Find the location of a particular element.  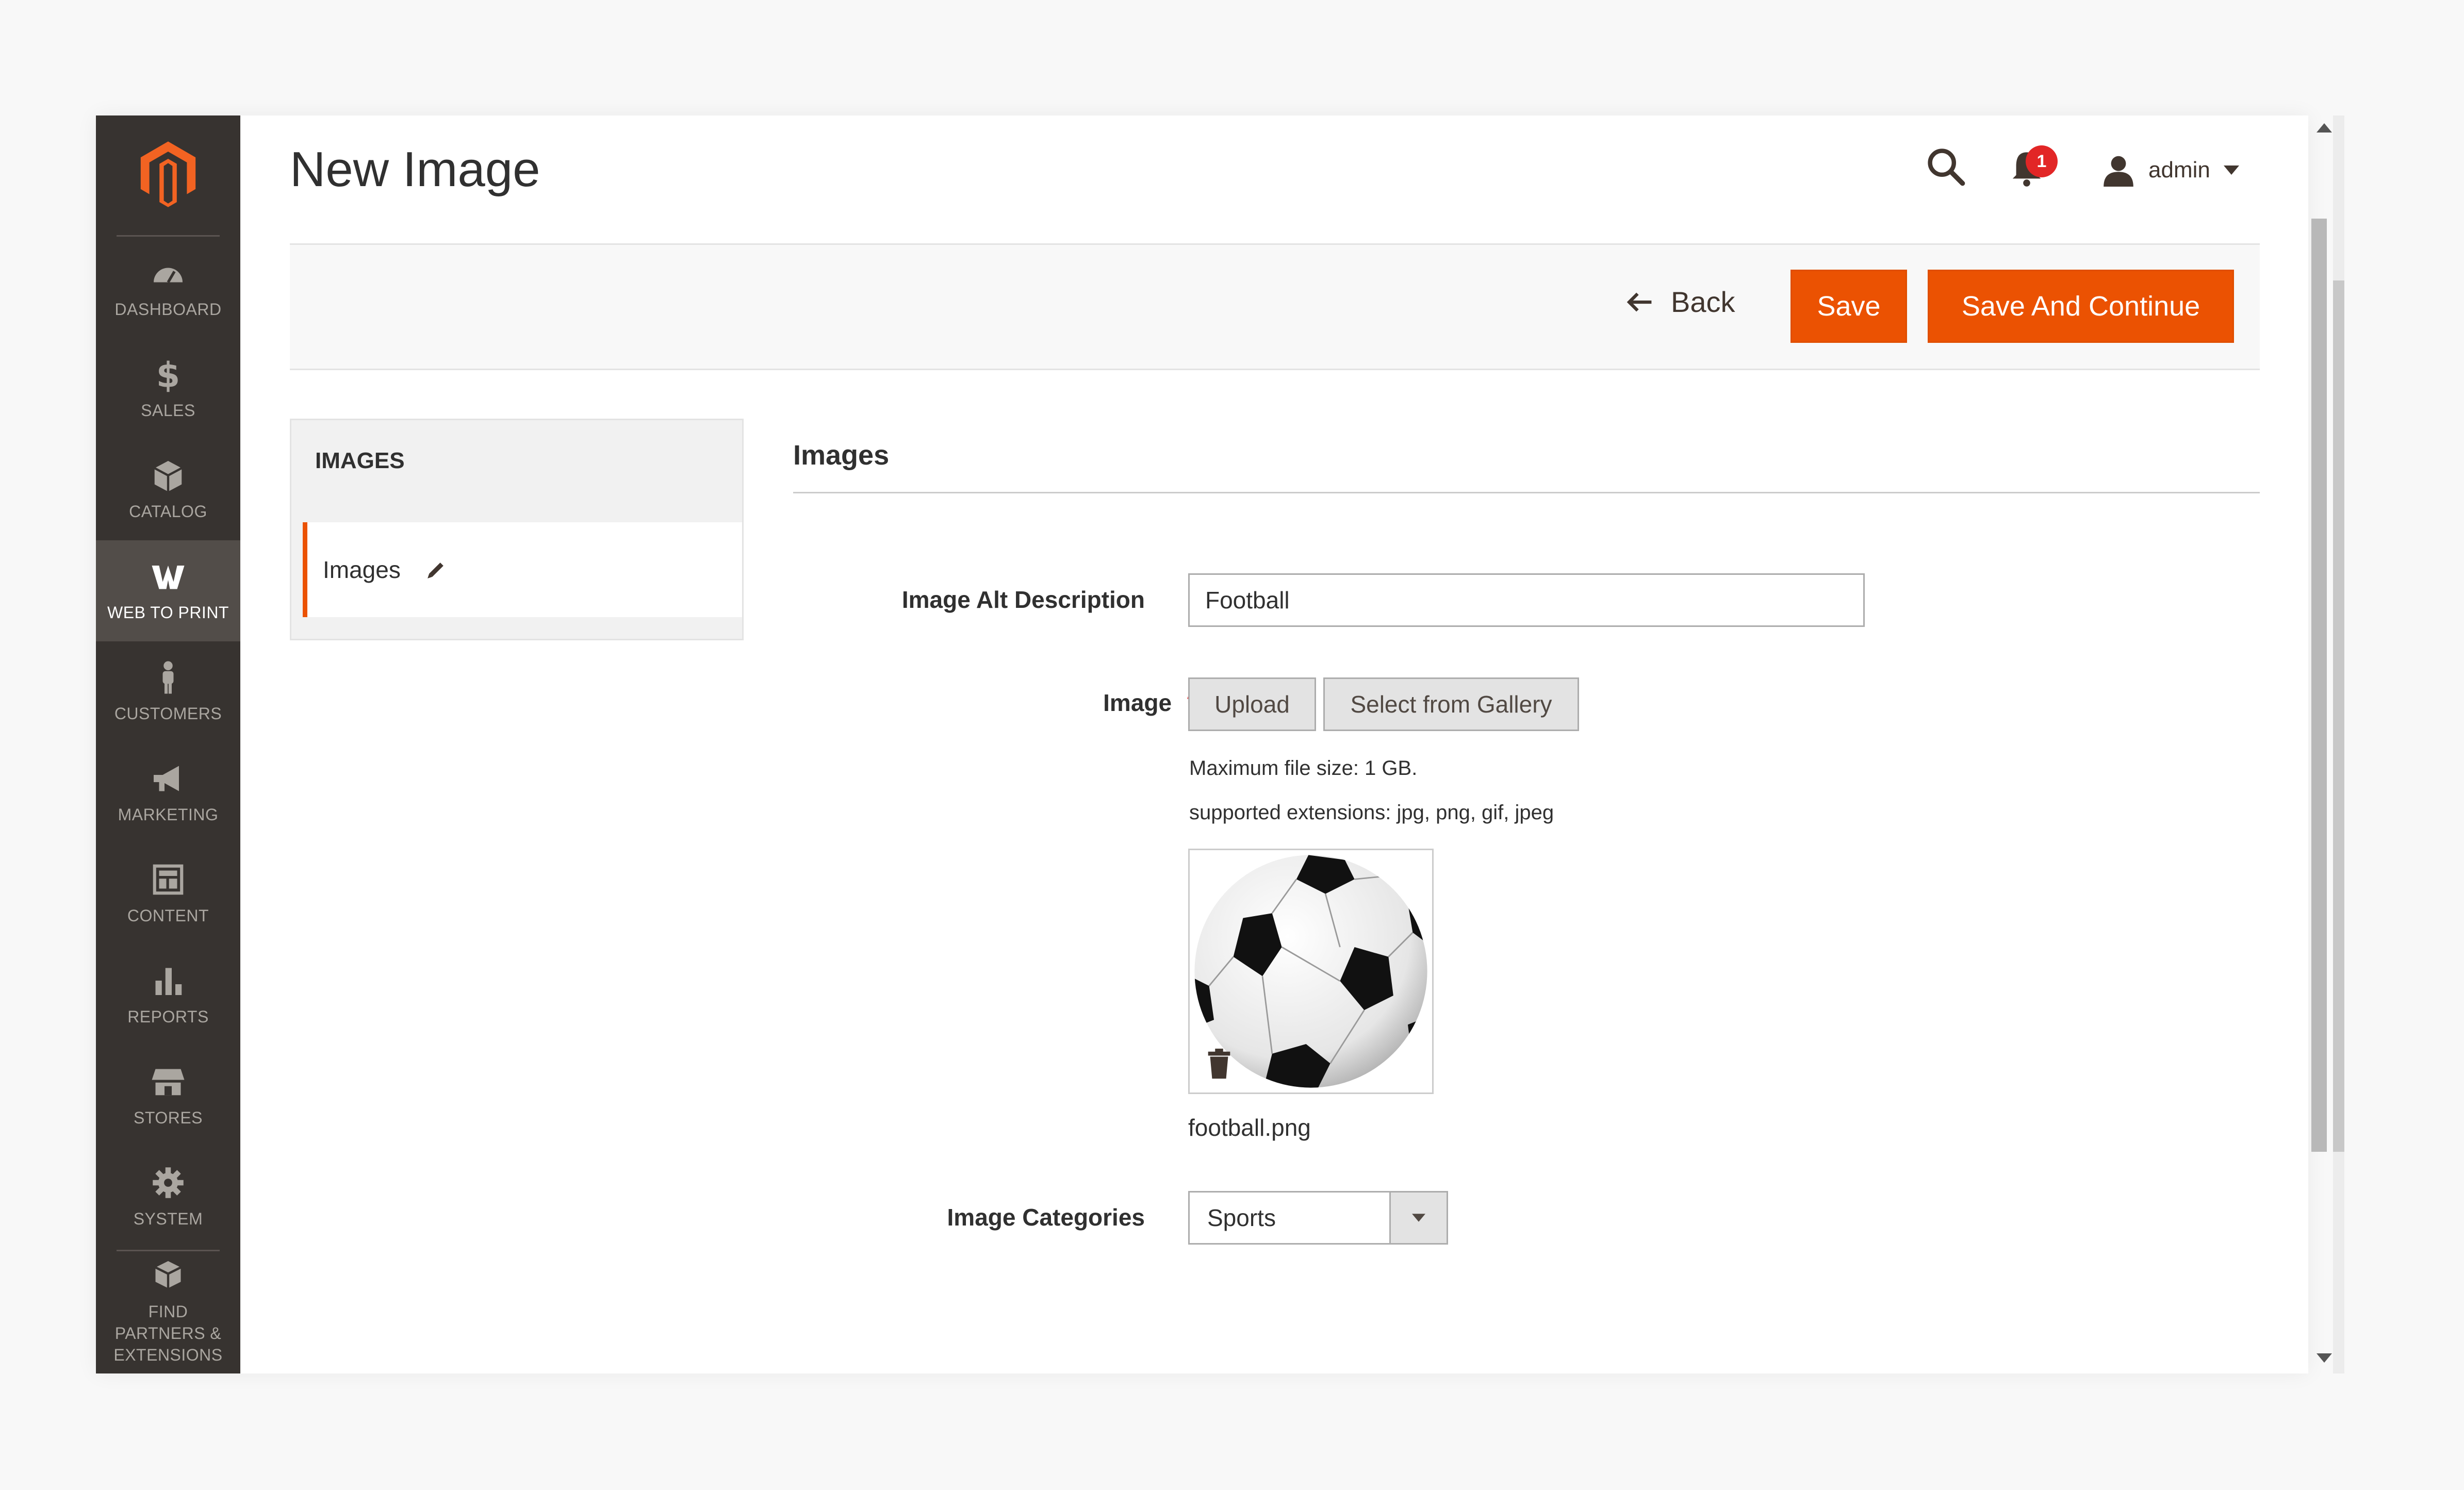

tab-label: Images is located at coordinates (362, 569).